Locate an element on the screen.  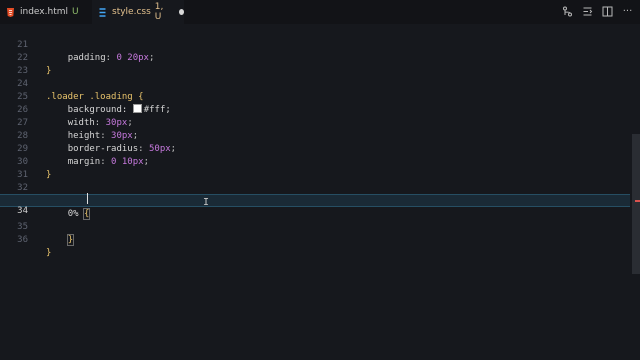
code-line: 35 } is located at coordinates (315, 227).